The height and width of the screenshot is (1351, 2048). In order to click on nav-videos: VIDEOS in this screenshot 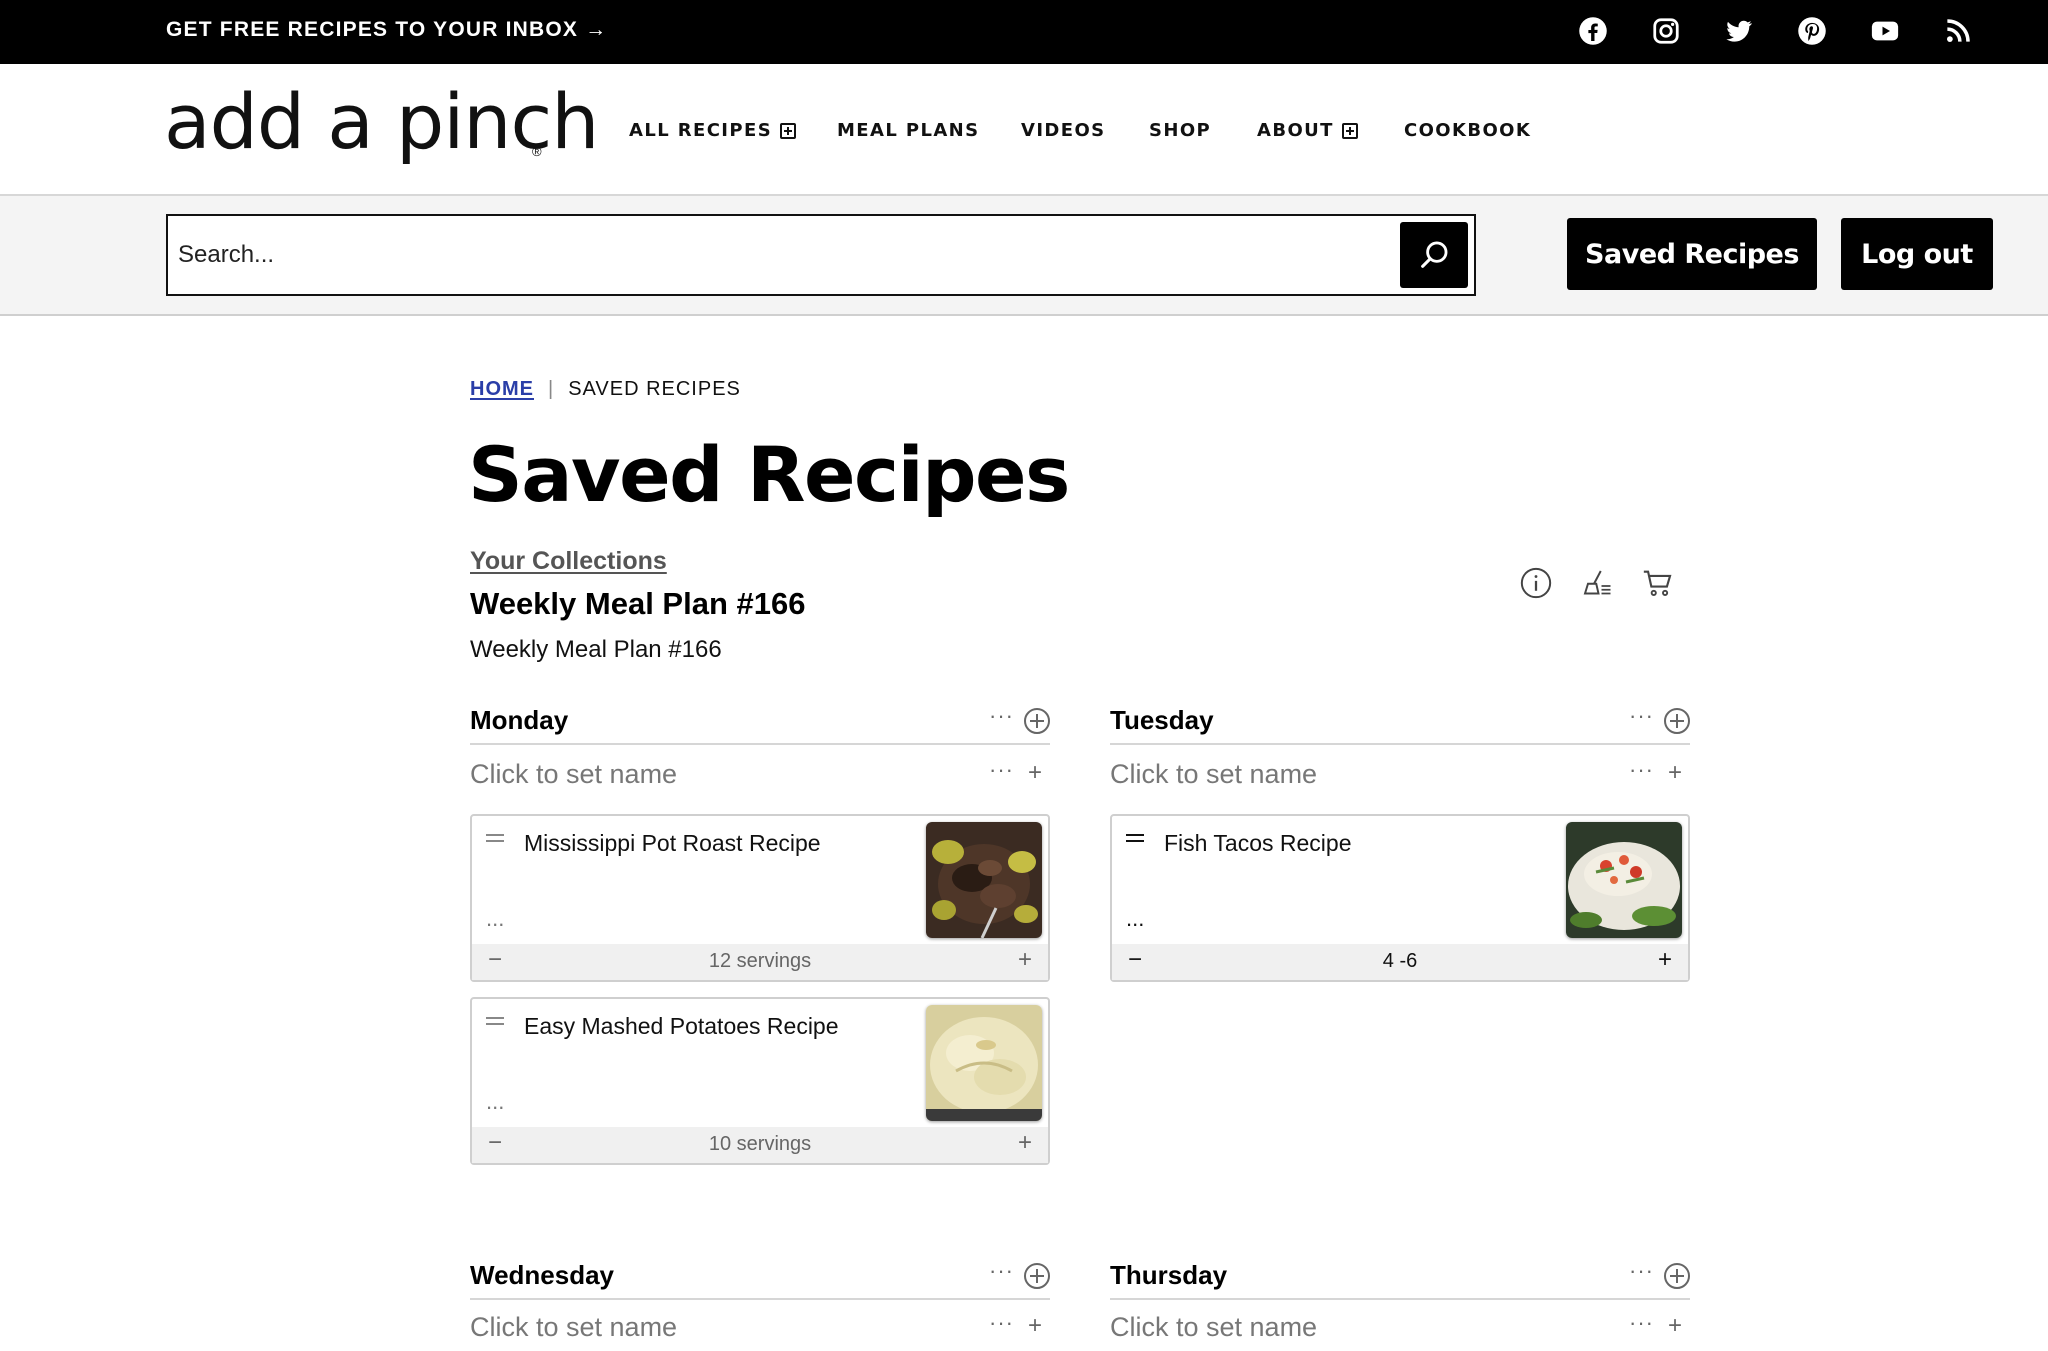, I will do `click(1063, 130)`.